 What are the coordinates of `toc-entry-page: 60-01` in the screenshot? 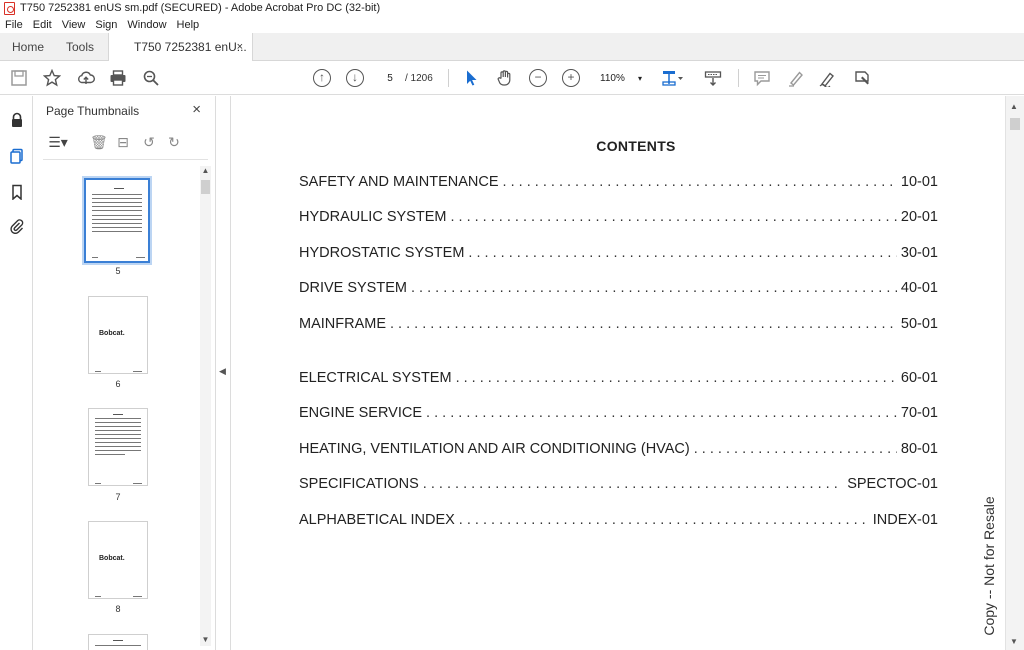 It's located at (919, 378).